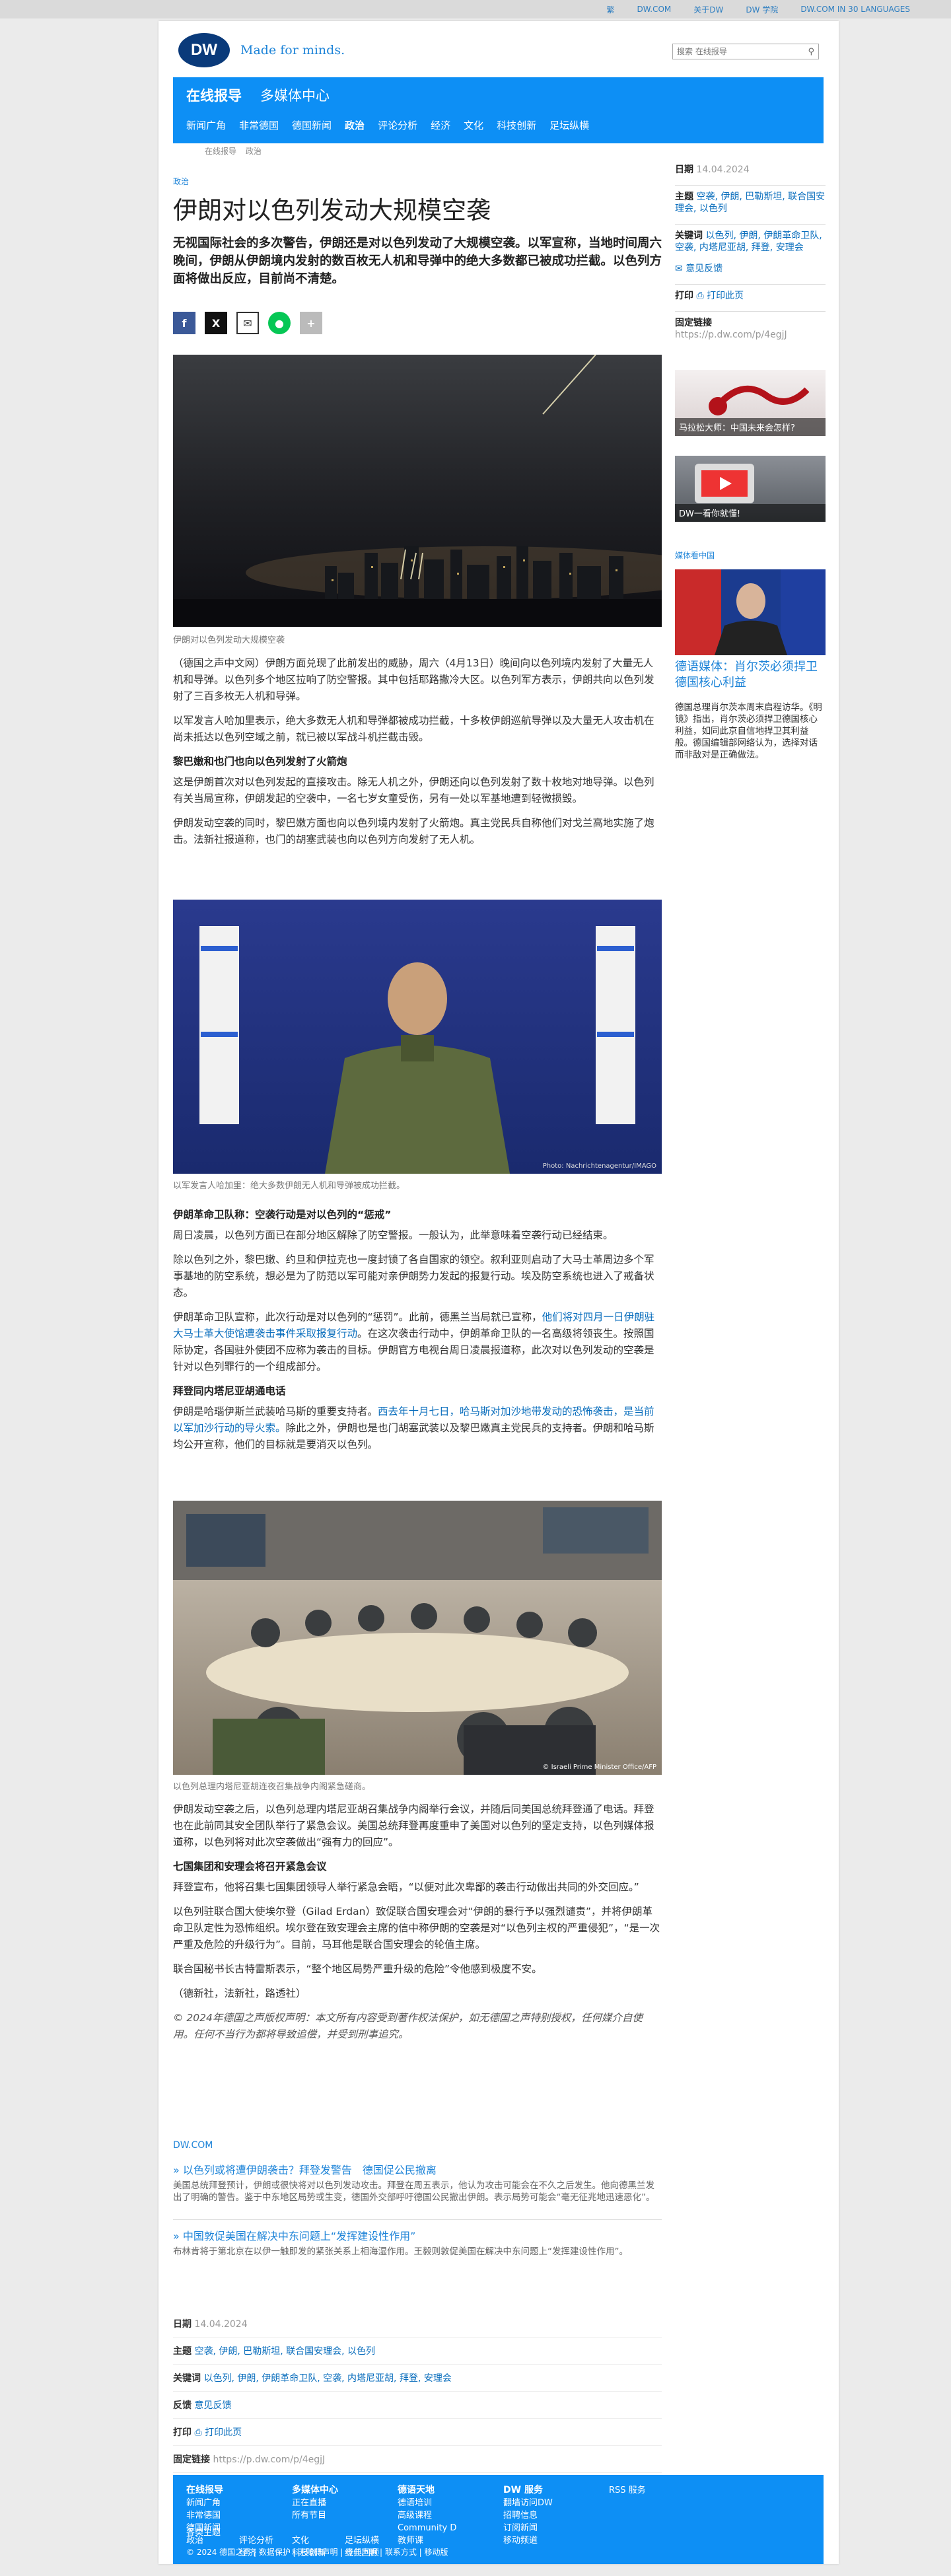  I want to click on article-kicker: 政治, so click(181, 182).